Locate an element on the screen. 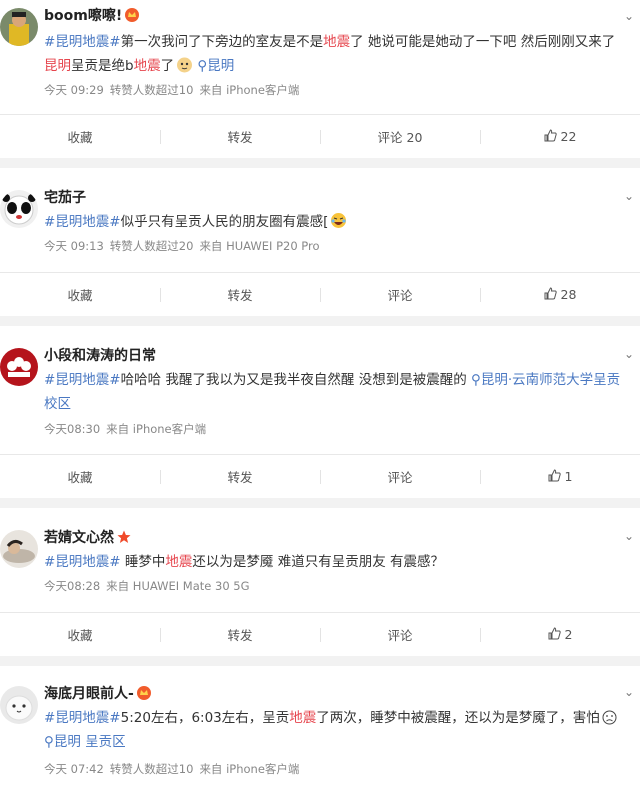 The height and width of the screenshot is (793, 640). comment-button: 评论 20 is located at coordinates (400, 136).